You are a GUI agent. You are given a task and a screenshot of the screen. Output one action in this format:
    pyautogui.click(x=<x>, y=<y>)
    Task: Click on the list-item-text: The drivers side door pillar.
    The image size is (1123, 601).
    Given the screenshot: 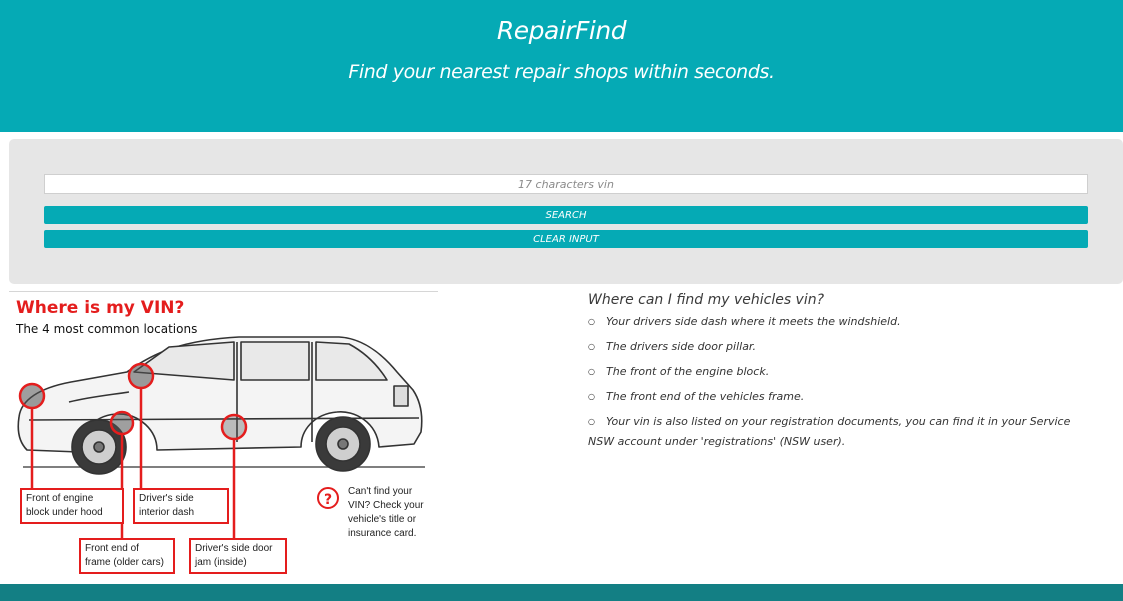 What is the action you would take?
    pyautogui.click(x=681, y=346)
    